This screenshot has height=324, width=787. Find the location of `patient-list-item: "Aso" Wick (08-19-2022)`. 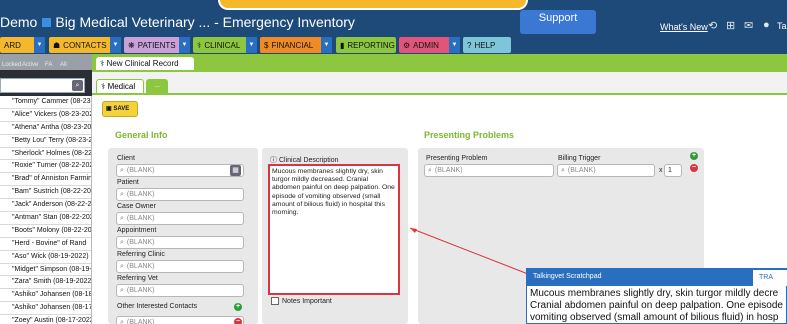

patient-list-item: "Aso" Wick (08-19-2022) is located at coordinates (45, 257).